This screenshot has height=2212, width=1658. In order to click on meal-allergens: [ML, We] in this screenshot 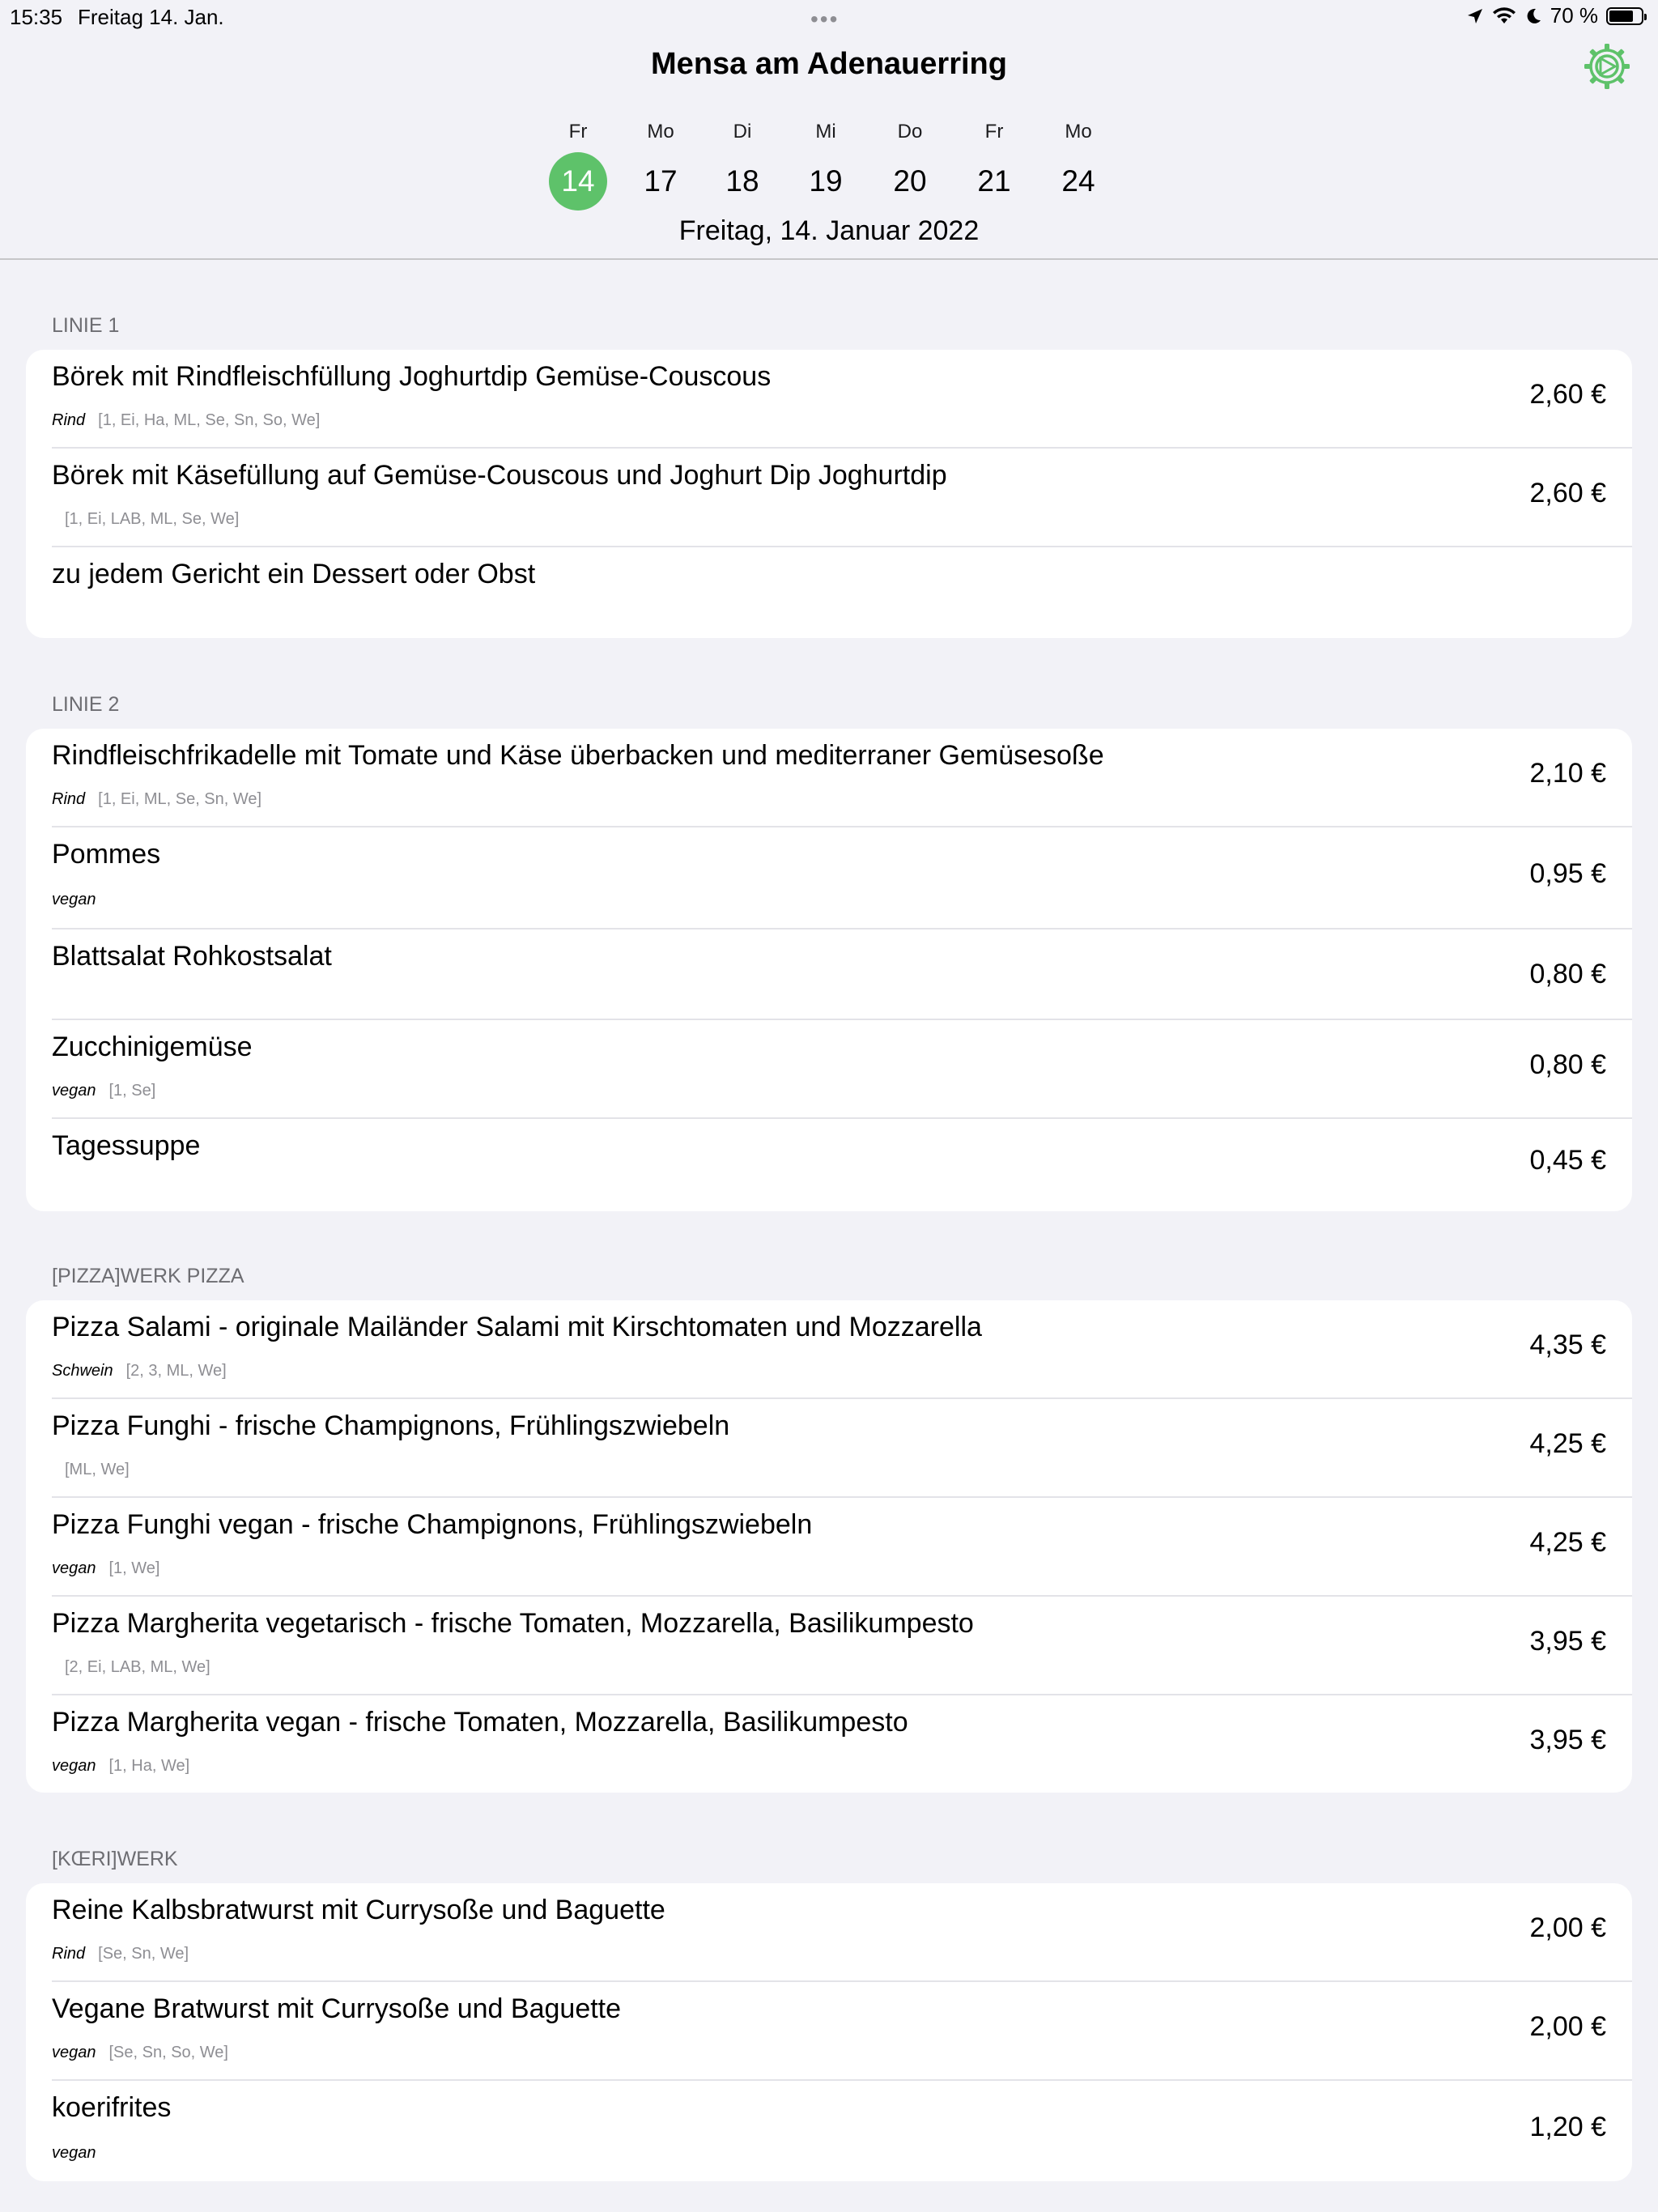, I will do `click(97, 1470)`.